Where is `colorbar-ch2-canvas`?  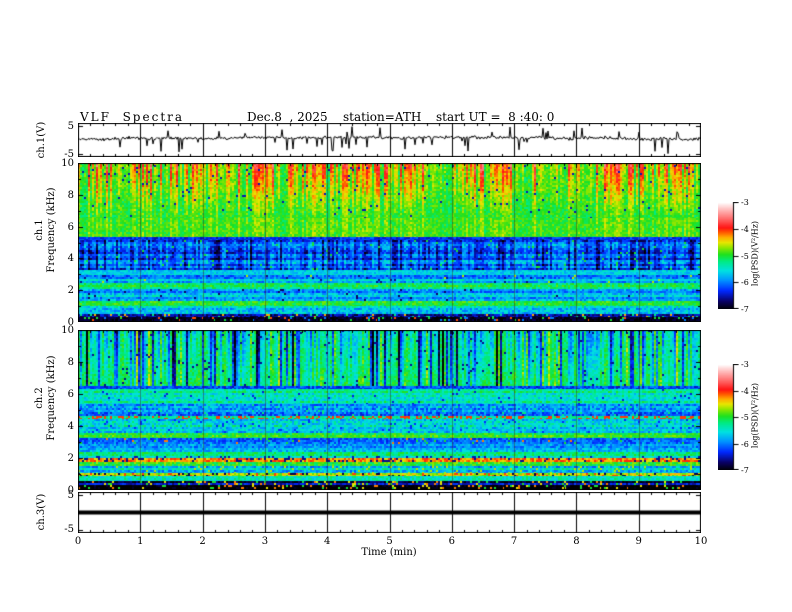 colorbar-ch2-canvas is located at coordinates (728, 417).